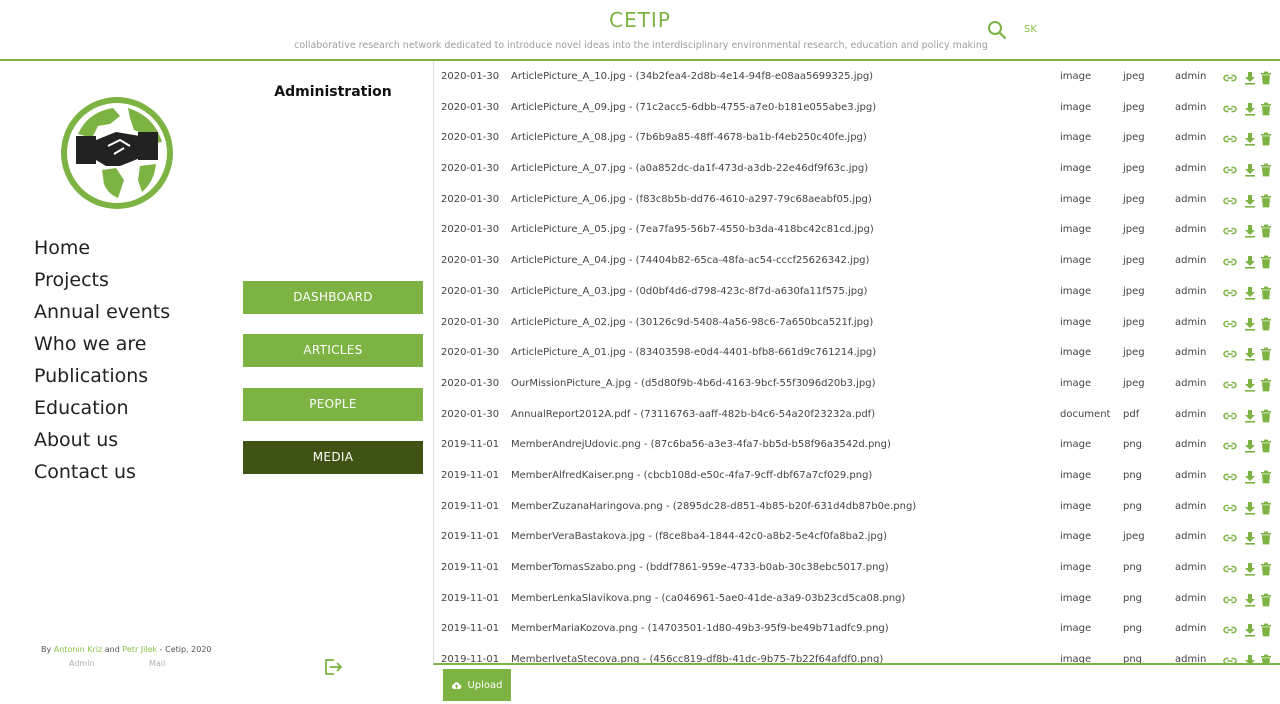 This screenshot has width=1280, height=704. I want to click on globe-handshake-logo, so click(117, 153).